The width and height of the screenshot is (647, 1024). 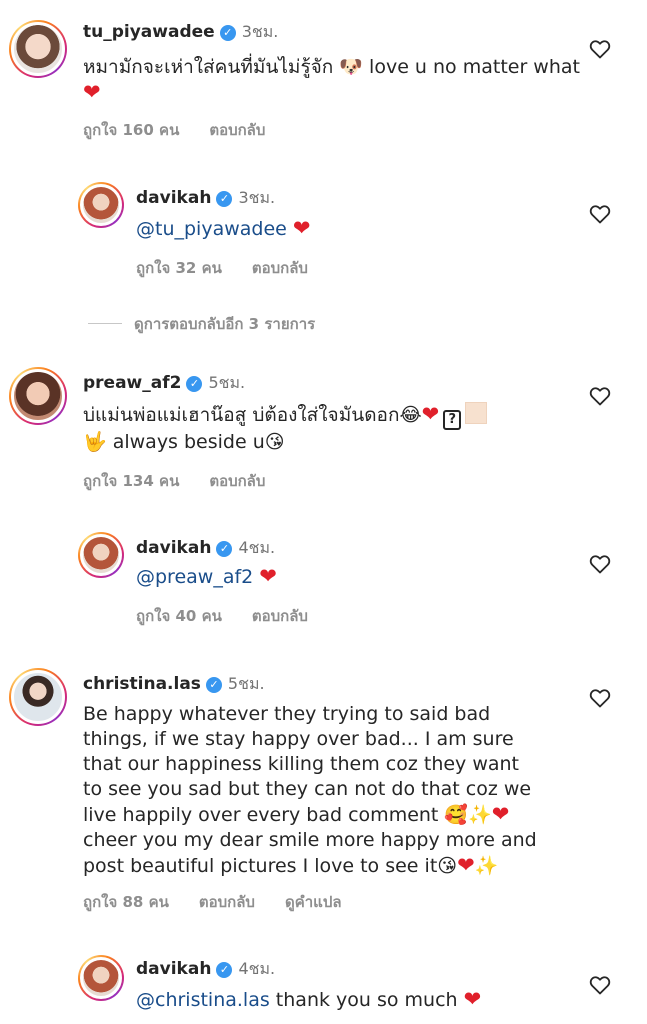 What do you see at coordinates (179, 268) in the screenshot?
I see `like-count: ถูกใจ 32 คน` at bounding box center [179, 268].